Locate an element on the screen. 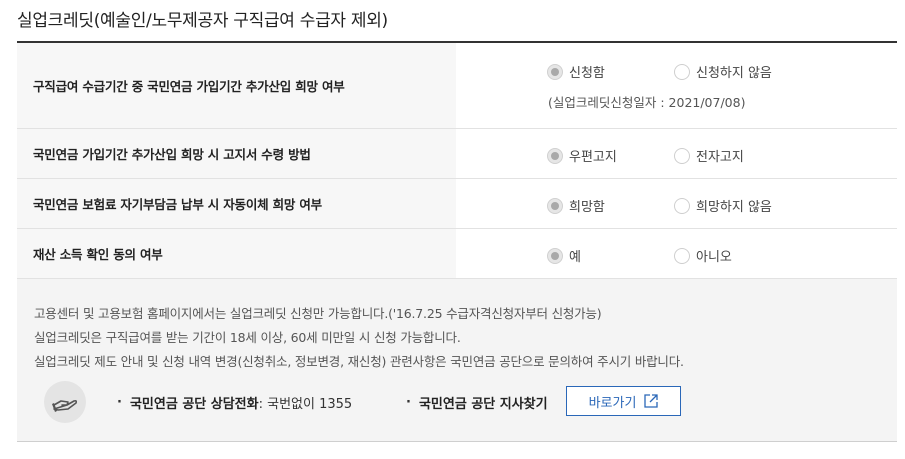 The width and height of the screenshot is (905, 459). radio-not-want: 희망하지 않음 is located at coordinates (723, 205).